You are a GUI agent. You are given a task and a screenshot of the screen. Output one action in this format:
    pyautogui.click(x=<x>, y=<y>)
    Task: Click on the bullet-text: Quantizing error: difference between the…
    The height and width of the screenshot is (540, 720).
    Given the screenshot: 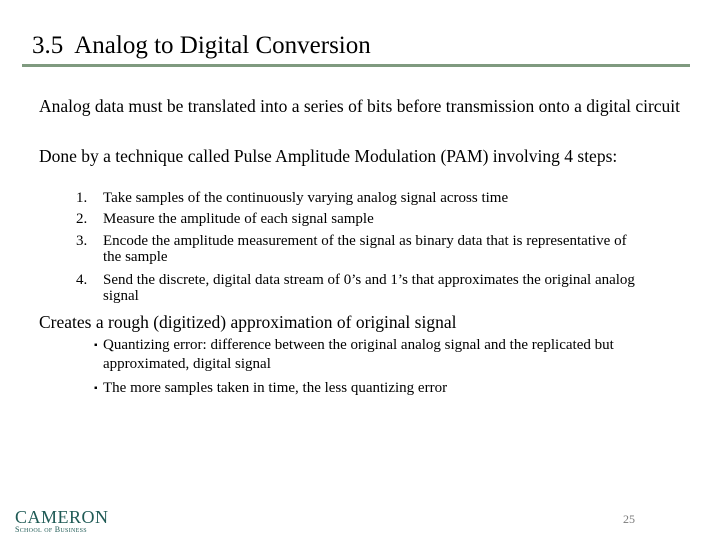 What is the action you would take?
    pyautogui.click(x=358, y=354)
    